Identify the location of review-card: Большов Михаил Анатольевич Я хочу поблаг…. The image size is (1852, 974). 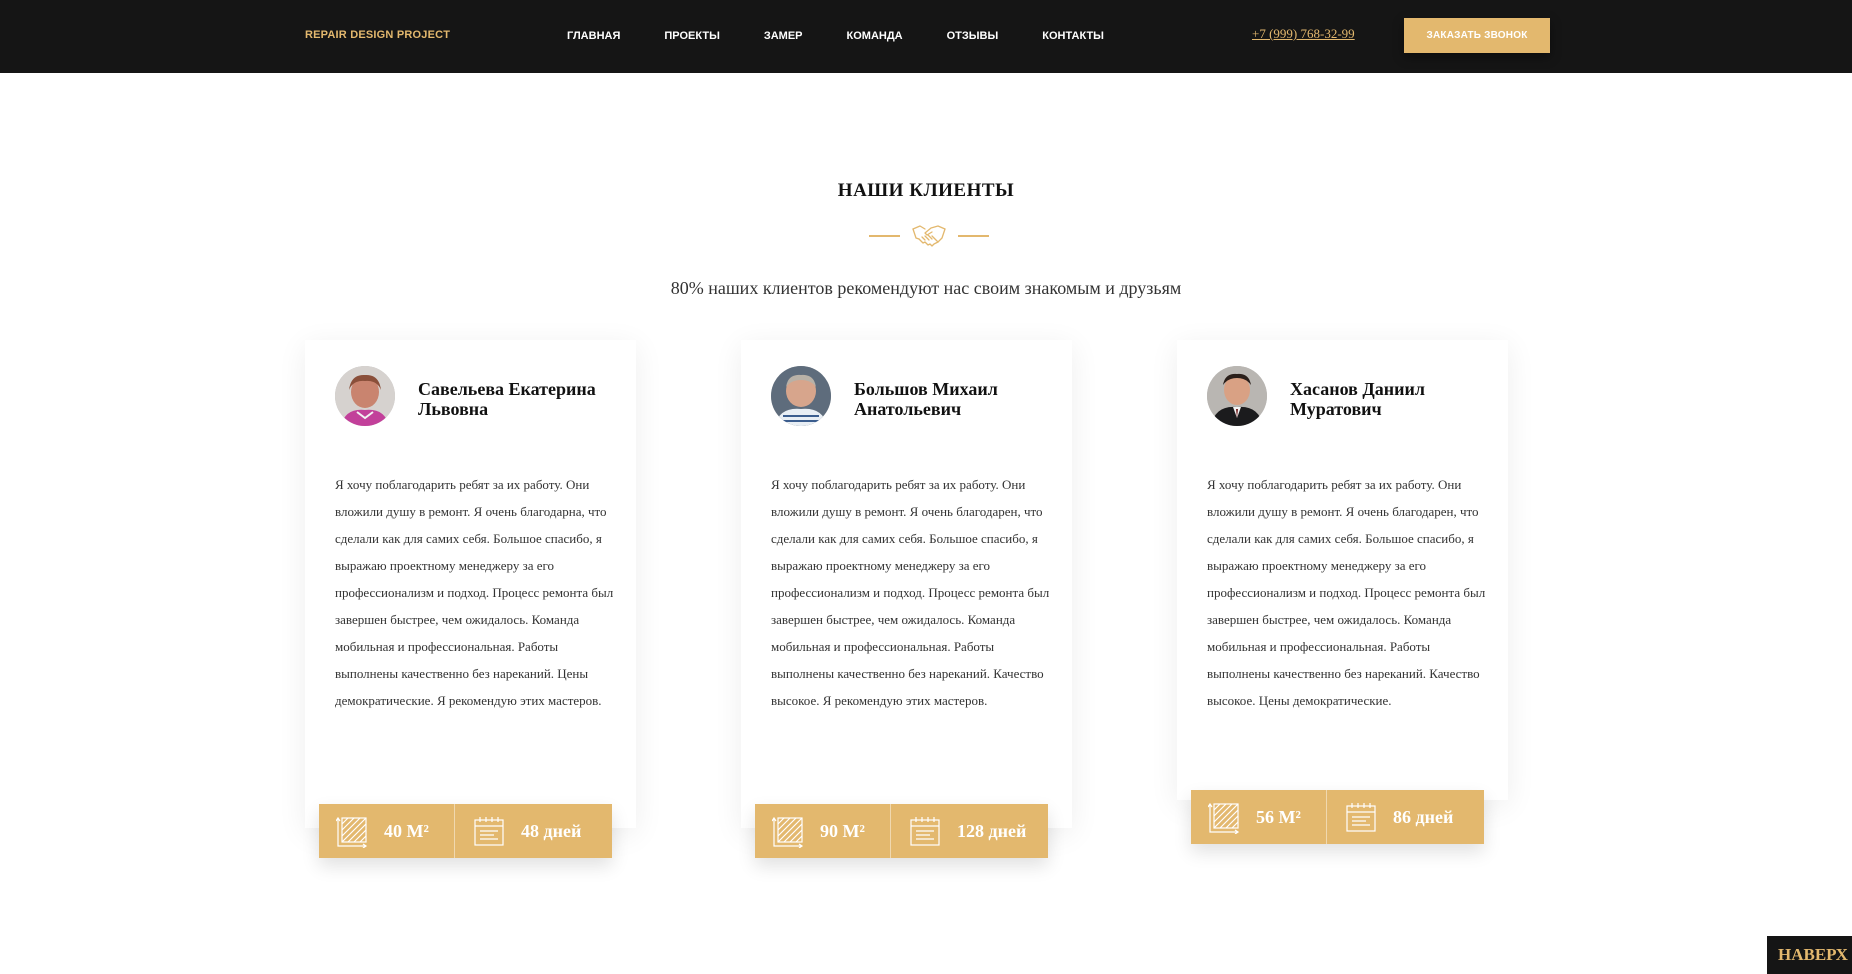
(906, 584).